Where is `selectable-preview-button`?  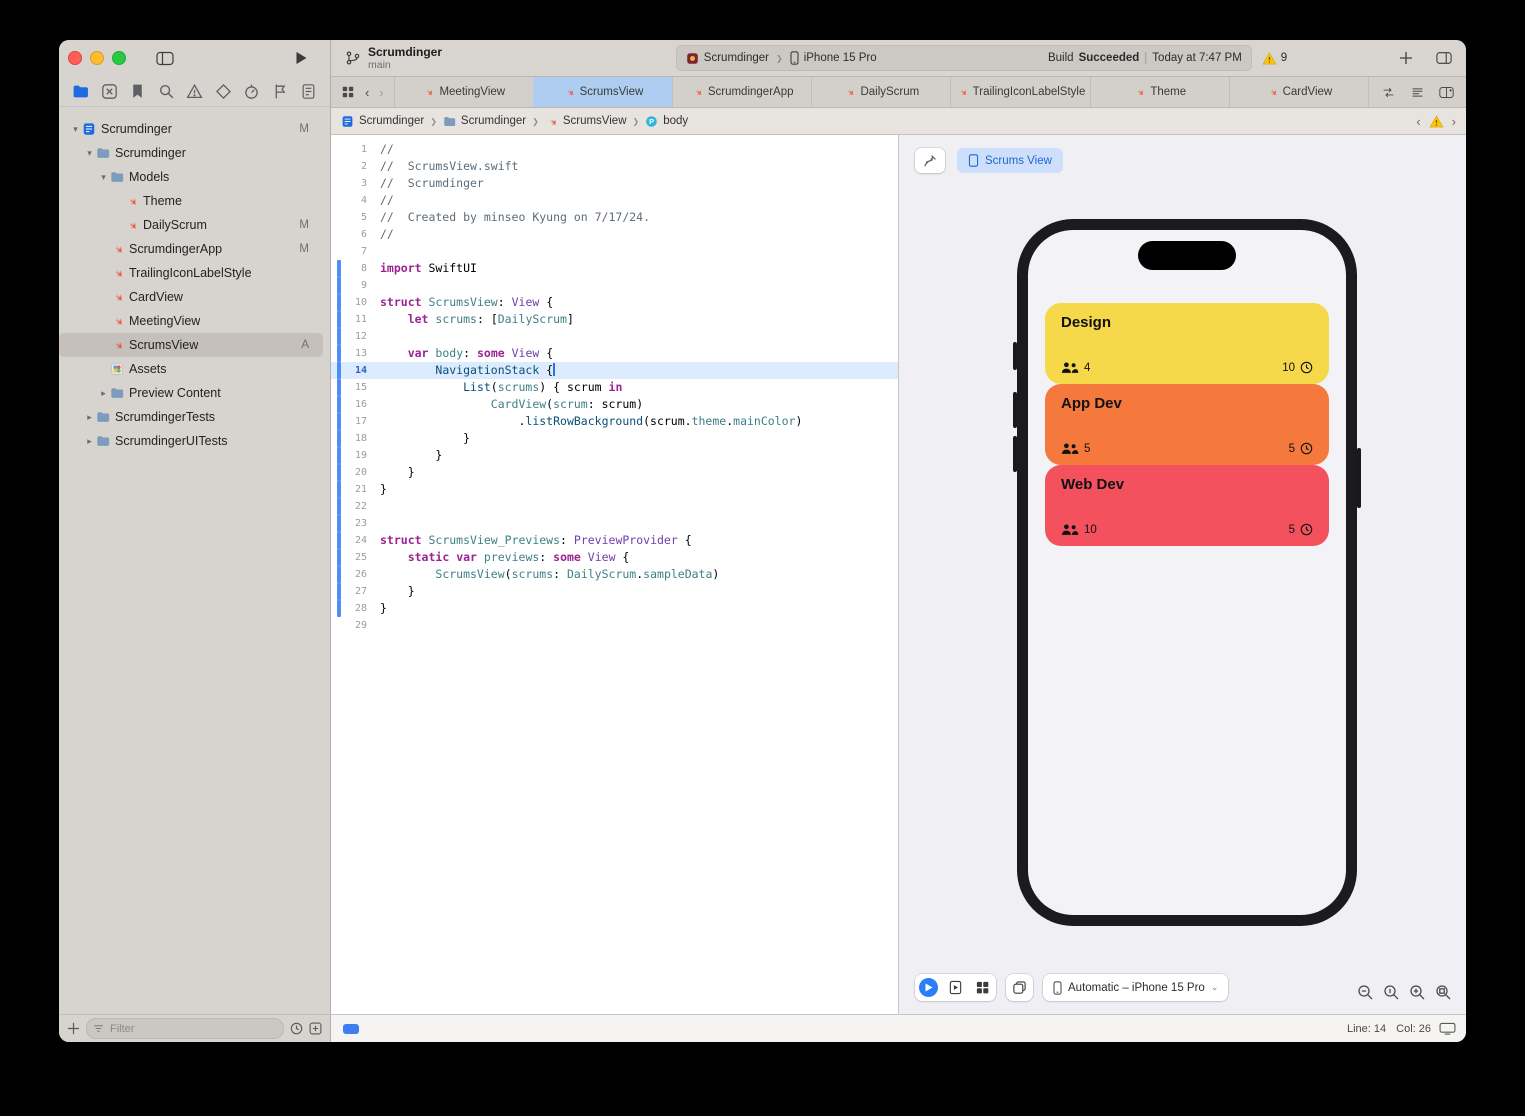 selectable-preview-button is located at coordinates (955, 987).